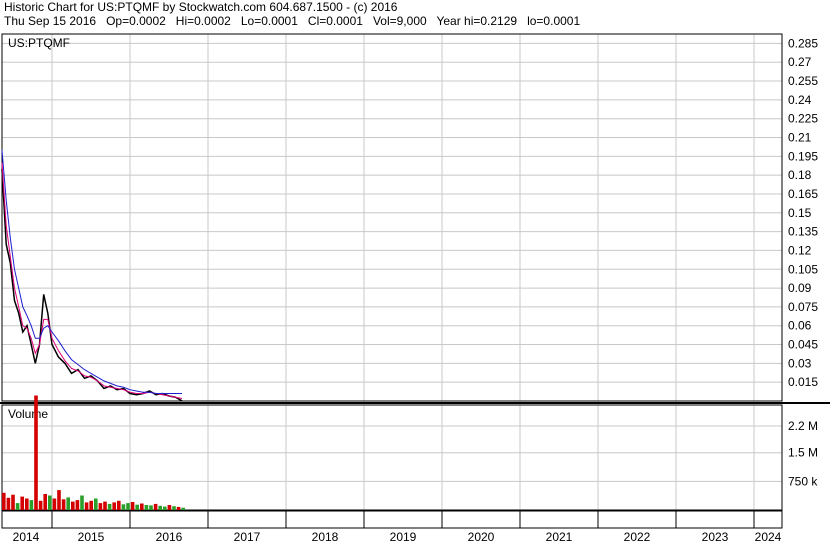 This screenshot has height=543, width=830. What do you see at coordinates (637, 536) in the screenshot?
I see `year-label: 2022` at bounding box center [637, 536].